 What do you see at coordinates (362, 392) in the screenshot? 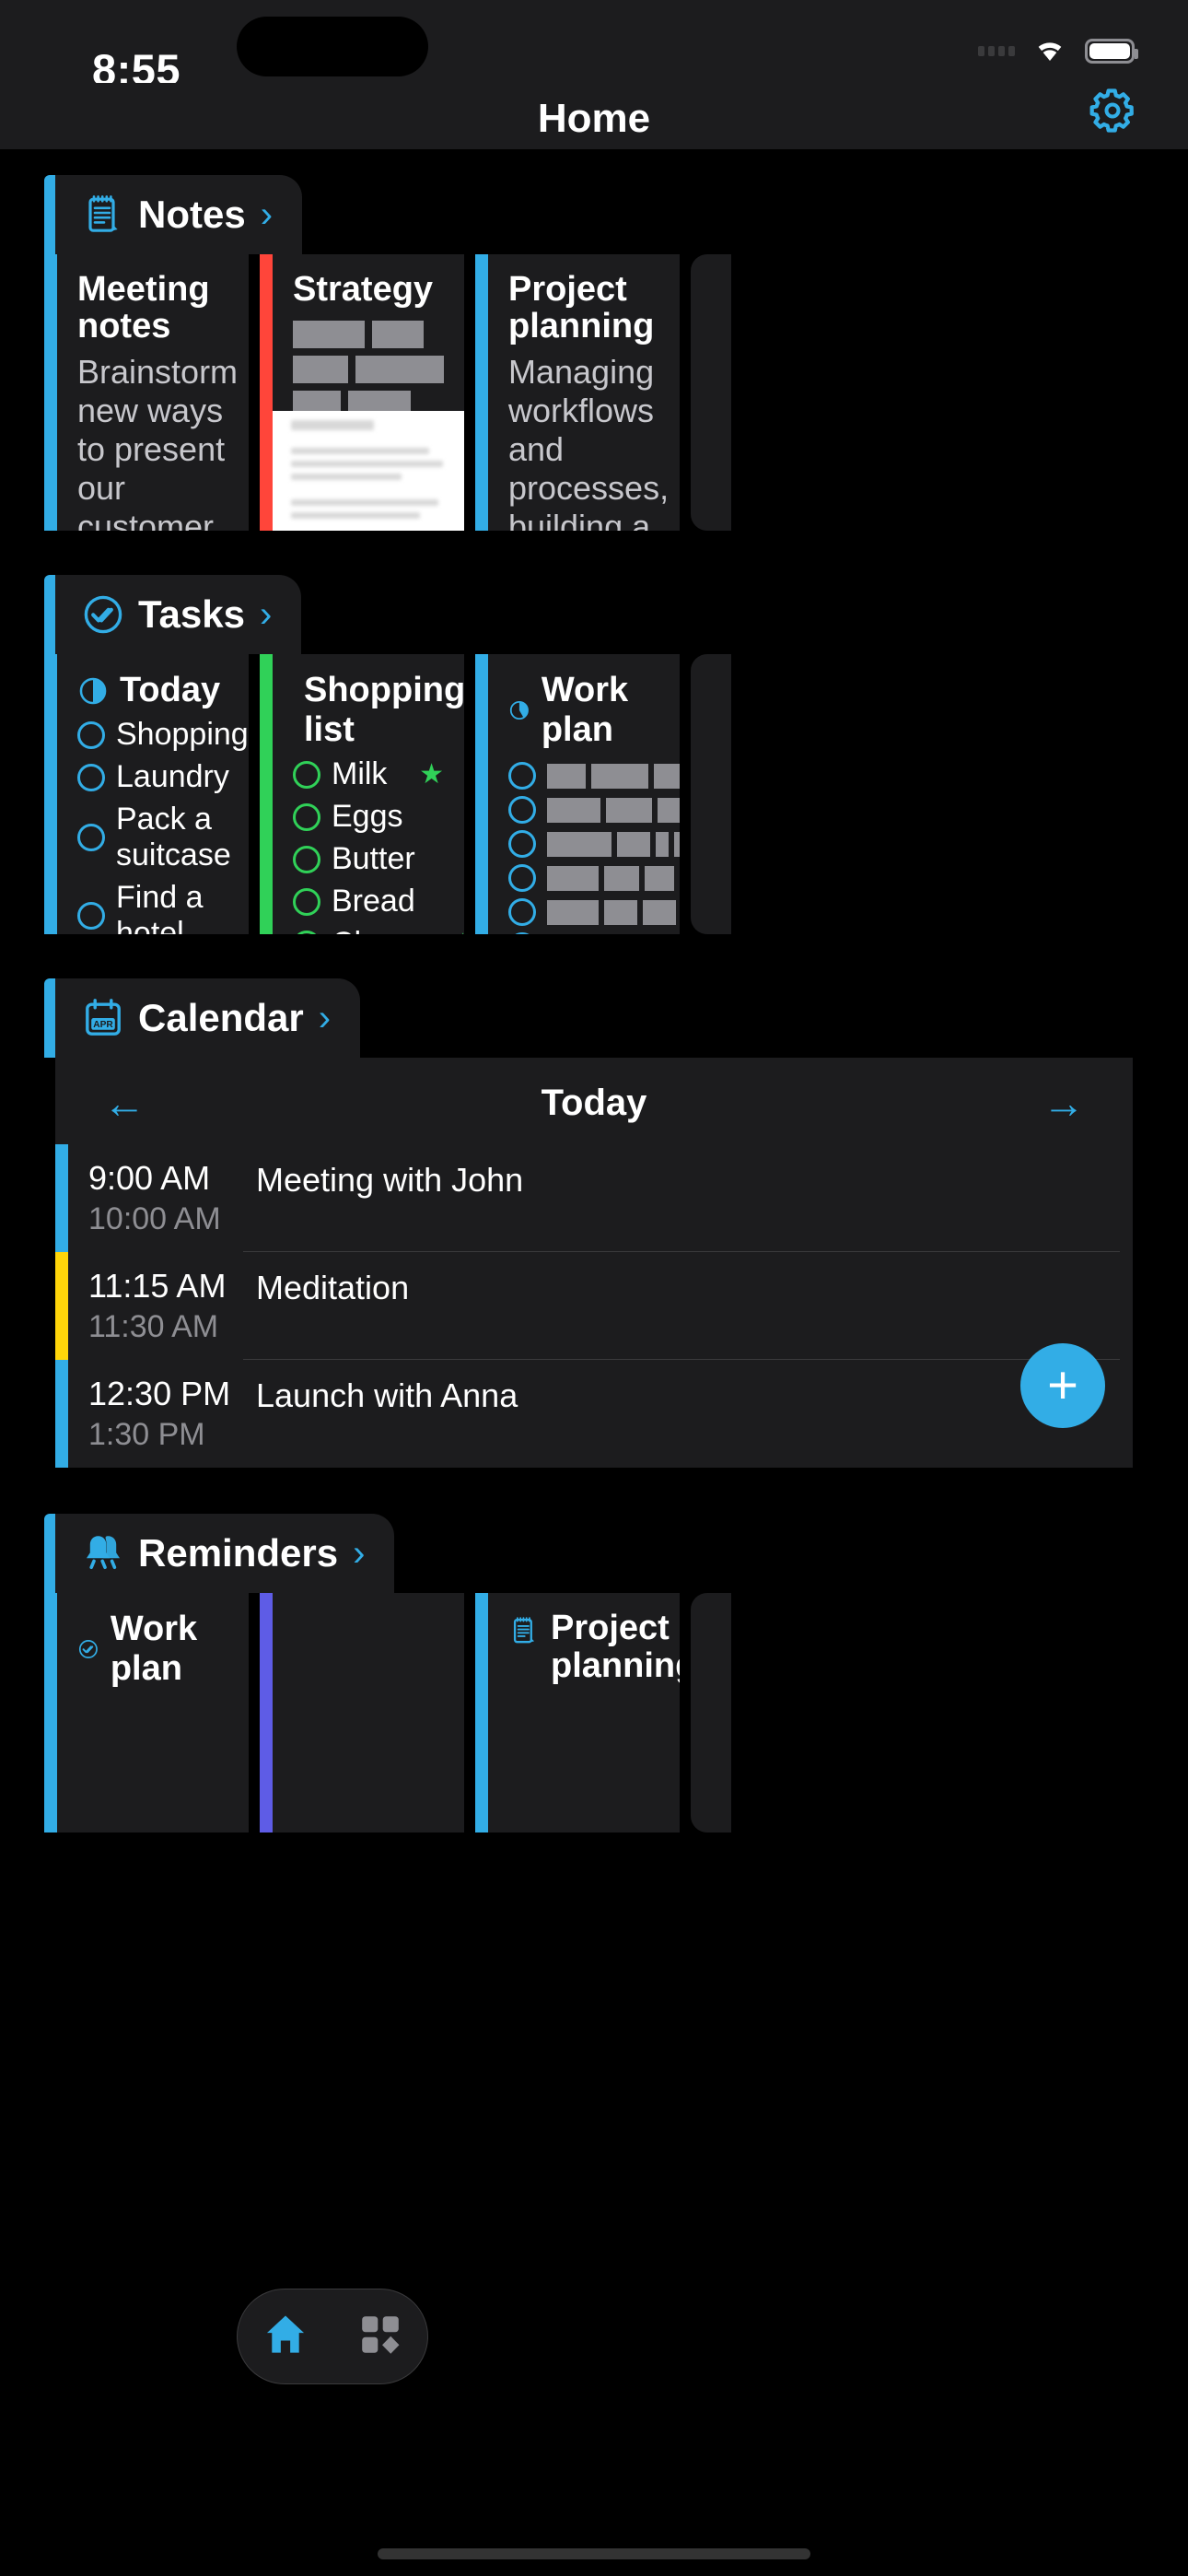
I see `note-card: Strategy 1 hour ago` at bounding box center [362, 392].